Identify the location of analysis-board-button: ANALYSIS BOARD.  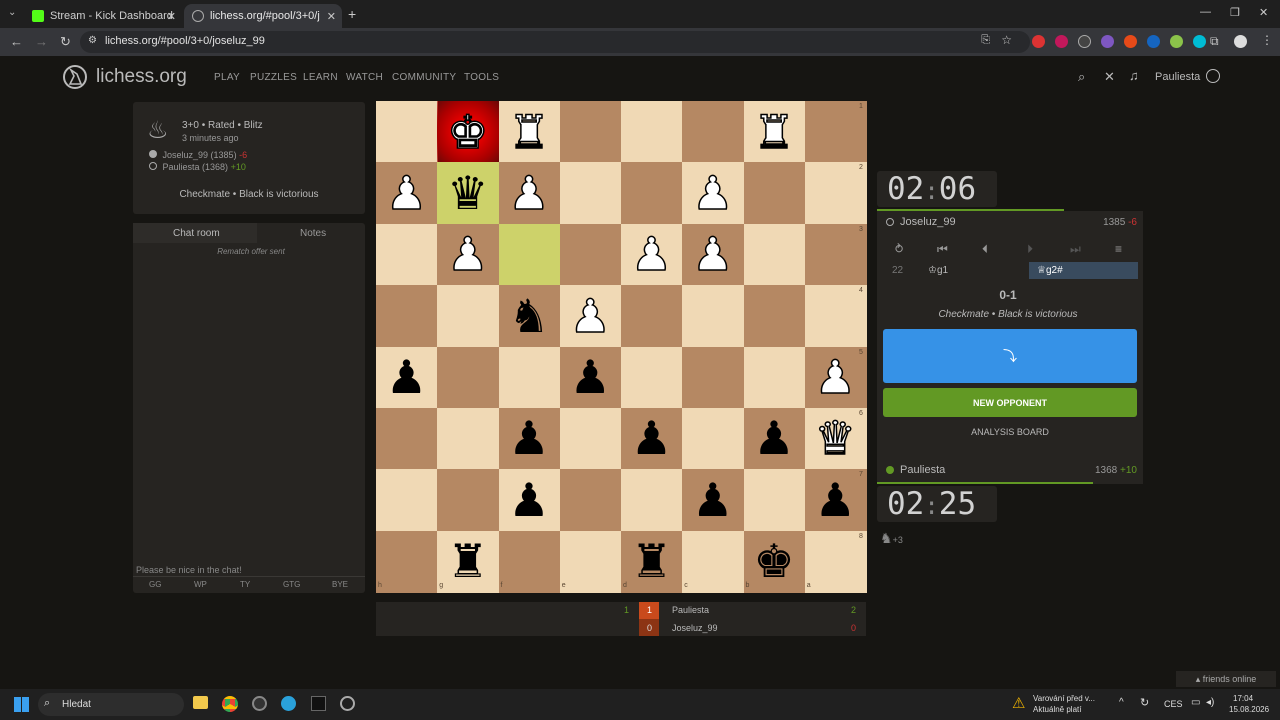
(1010, 432).